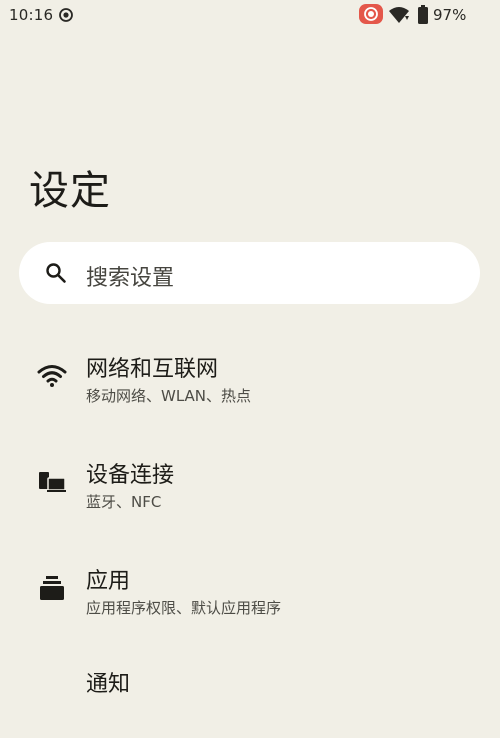 The height and width of the screenshot is (738, 500). Describe the element at coordinates (250, 587) in the screenshot. I see `settings-item-apps: 应用 应用程序权限、默认应用程序` at that location.